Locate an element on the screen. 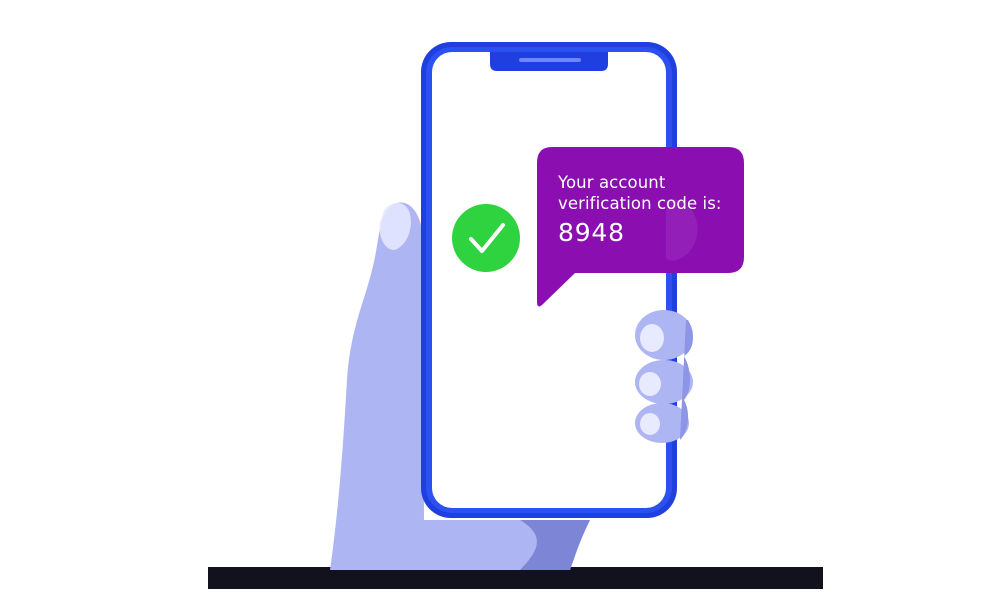 Image resolution: width=1000 pixels, height=600 pixels. message-text: Your account verification code is: 8948 is located at coordinates (650, 209).